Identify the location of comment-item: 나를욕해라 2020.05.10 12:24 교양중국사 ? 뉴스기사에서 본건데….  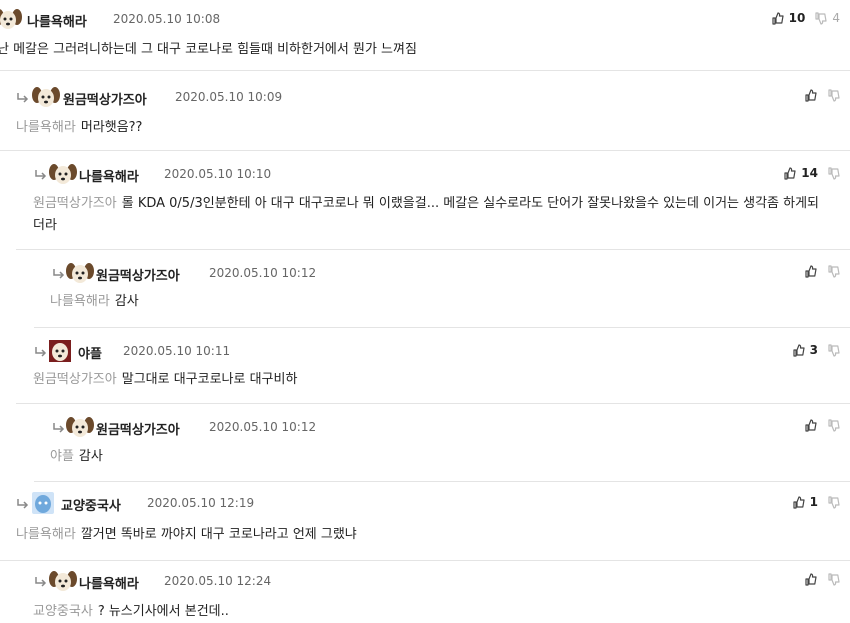
(433, 590).